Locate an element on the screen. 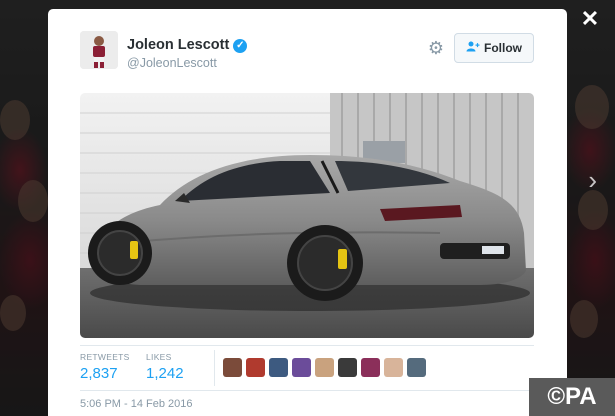  author-name-text: Joleon Lescott is located at coordinates (178, 45).